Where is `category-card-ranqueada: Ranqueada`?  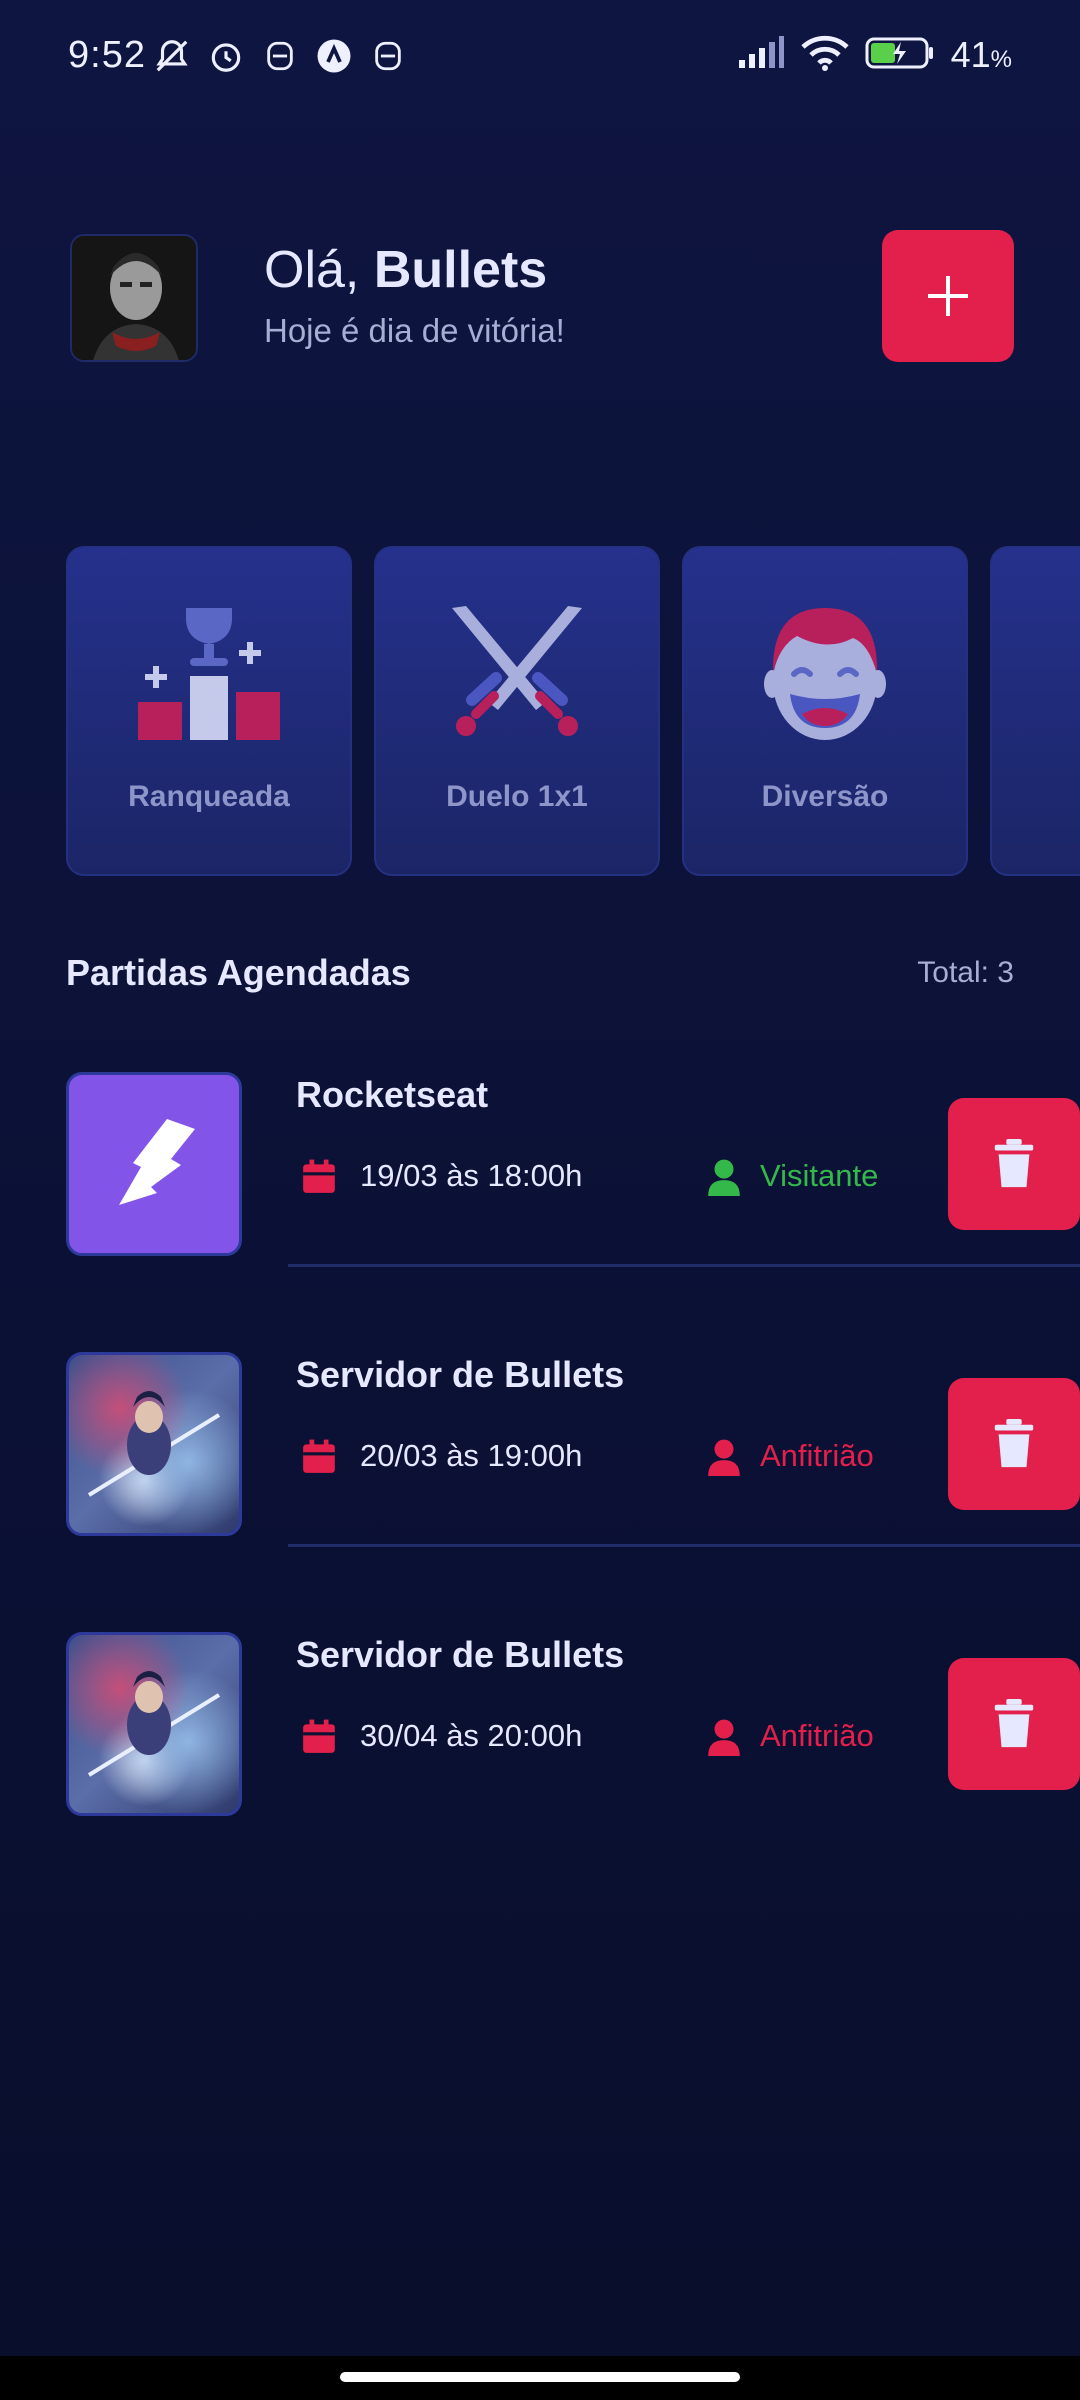 category-card-ranqueada: Ranqueada is located at coordinates (209, 711).